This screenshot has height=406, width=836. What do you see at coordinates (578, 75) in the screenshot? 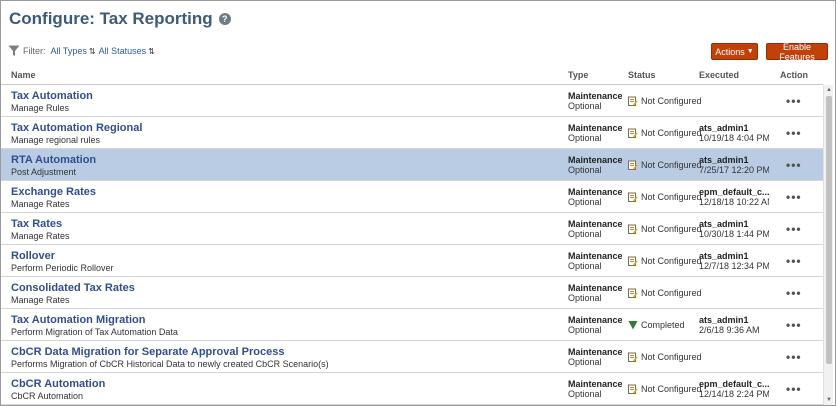
I see `column-header-type: Type` at bounding box center [578, 75].